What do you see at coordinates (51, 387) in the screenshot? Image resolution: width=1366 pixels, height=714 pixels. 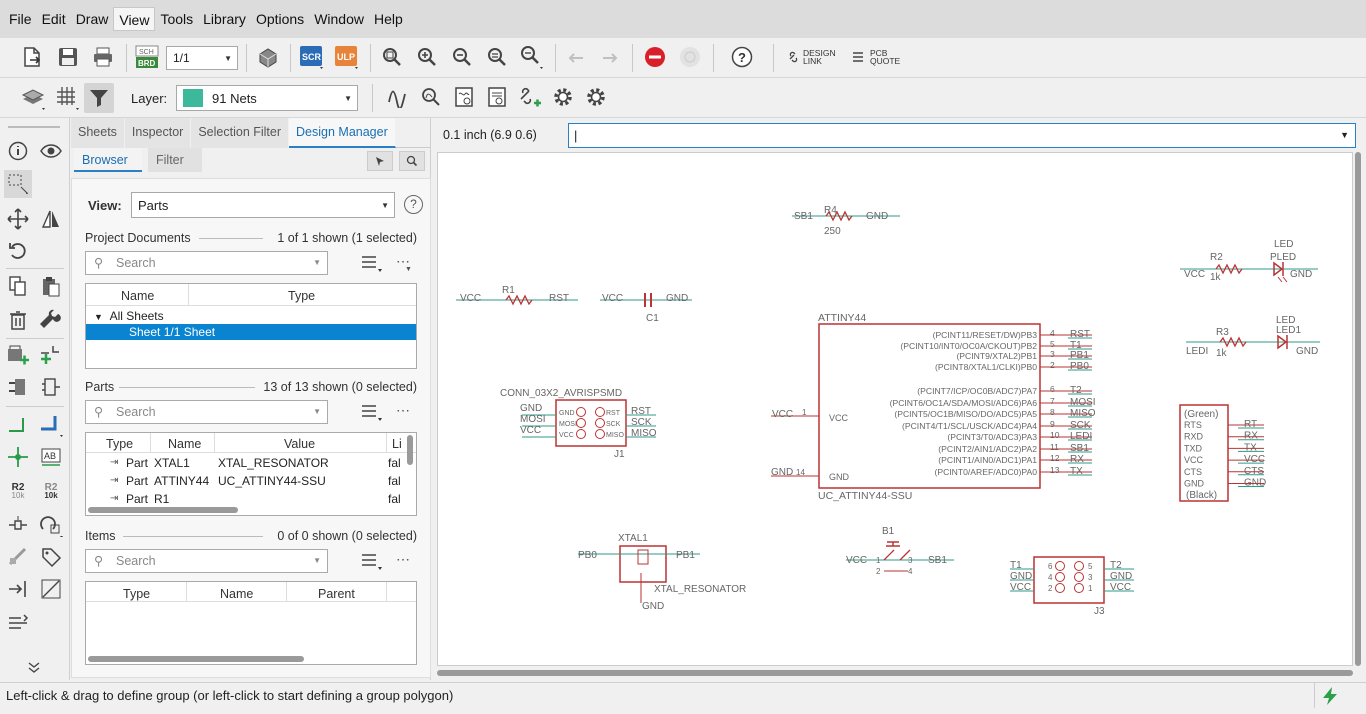 I see `gate-swap-icon` at bounding box center [51, 387].